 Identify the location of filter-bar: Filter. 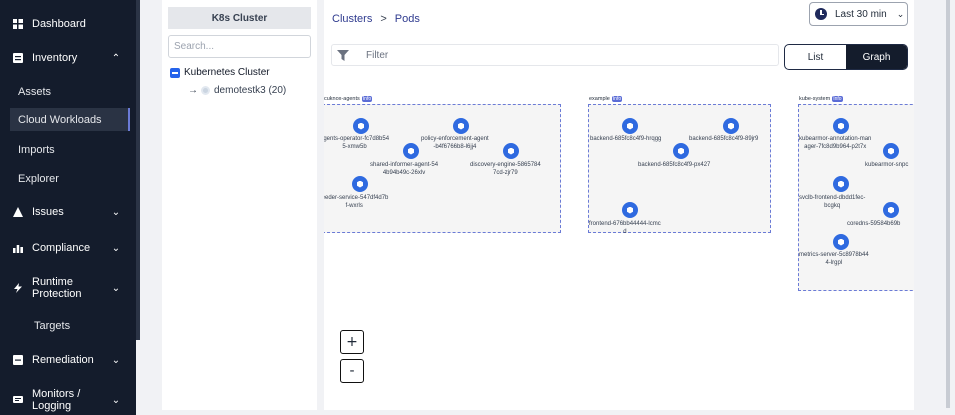
(555, 55).